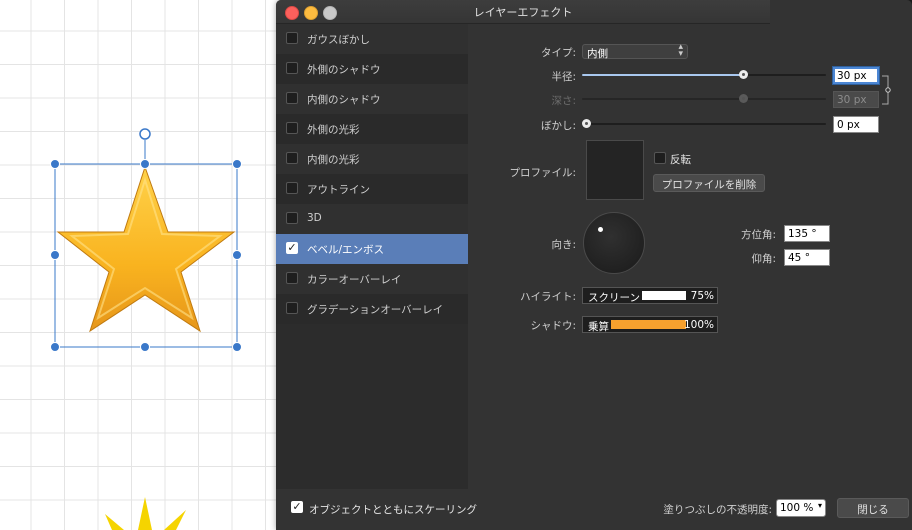 This screenshot has height=530, width=912. What do you see at coordinates (372, 159) in the screenshot?
I see `effect-item-inner-glow: 内側の光彩` at bounding box center [372, 159].